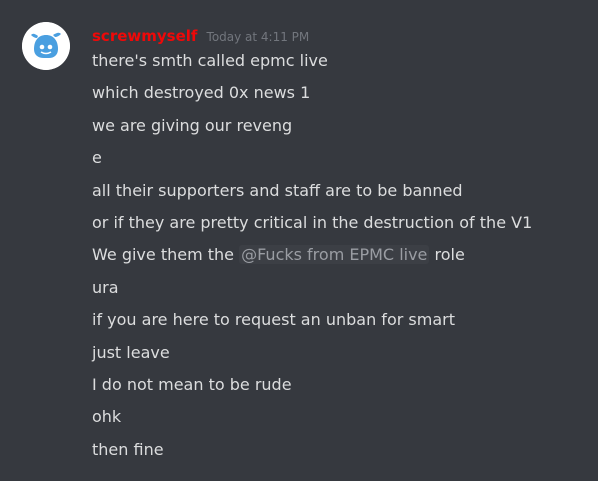 This screenshot has width=598, height=481. I want to click on message-line: just leave, so click(131, 352).